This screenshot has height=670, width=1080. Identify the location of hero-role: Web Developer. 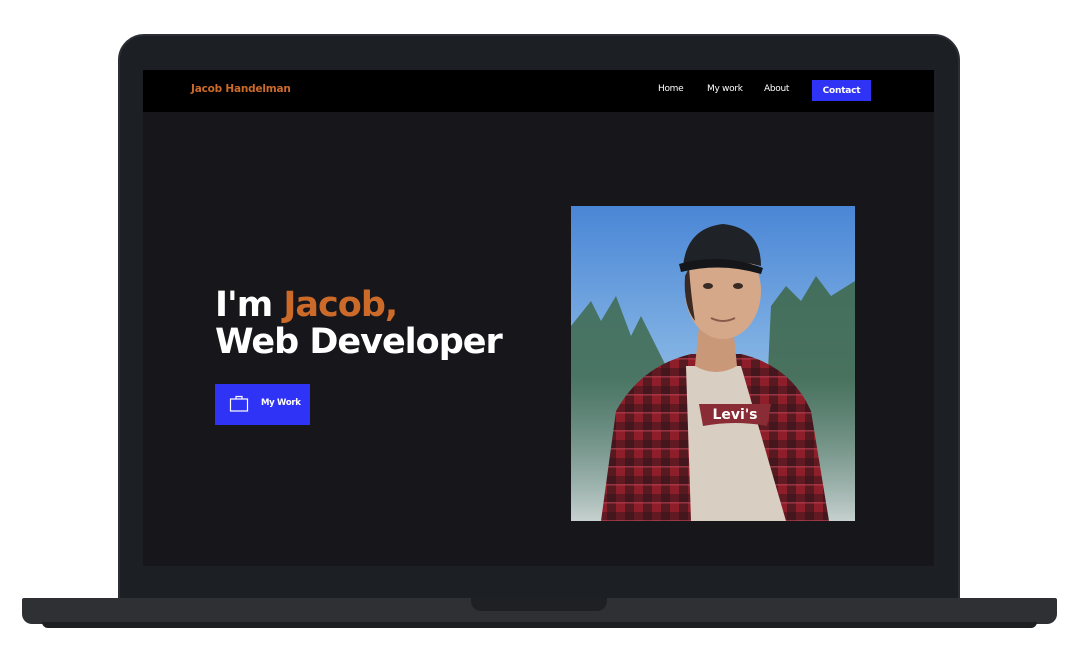
(359, 342).